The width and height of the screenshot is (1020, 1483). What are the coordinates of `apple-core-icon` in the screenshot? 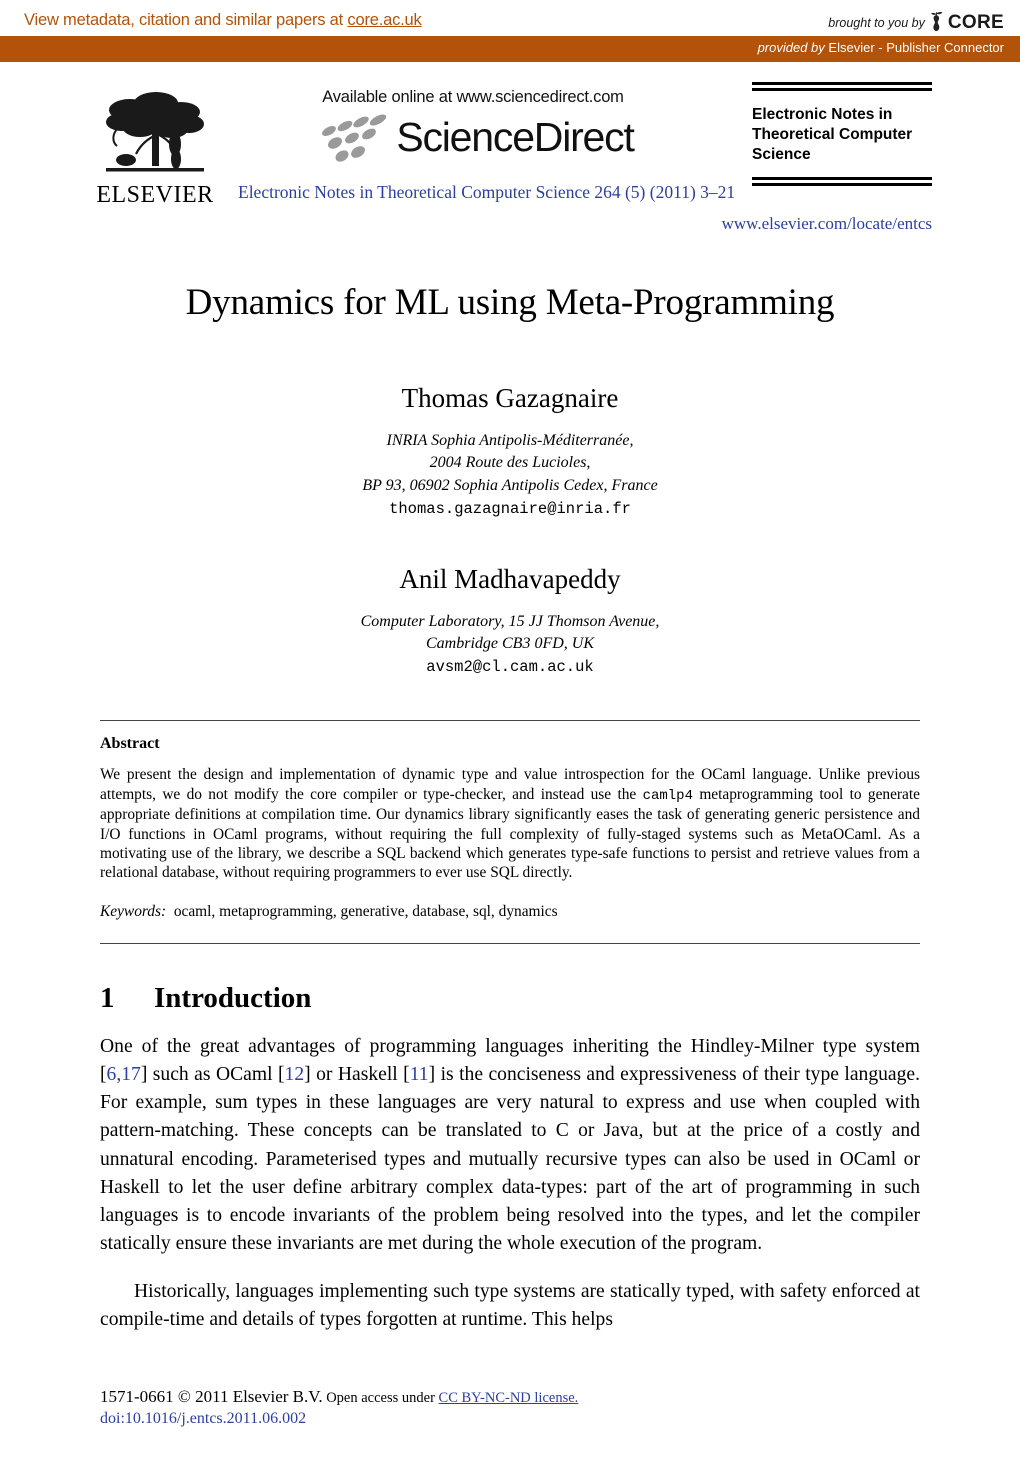 It's located at (936, 22).